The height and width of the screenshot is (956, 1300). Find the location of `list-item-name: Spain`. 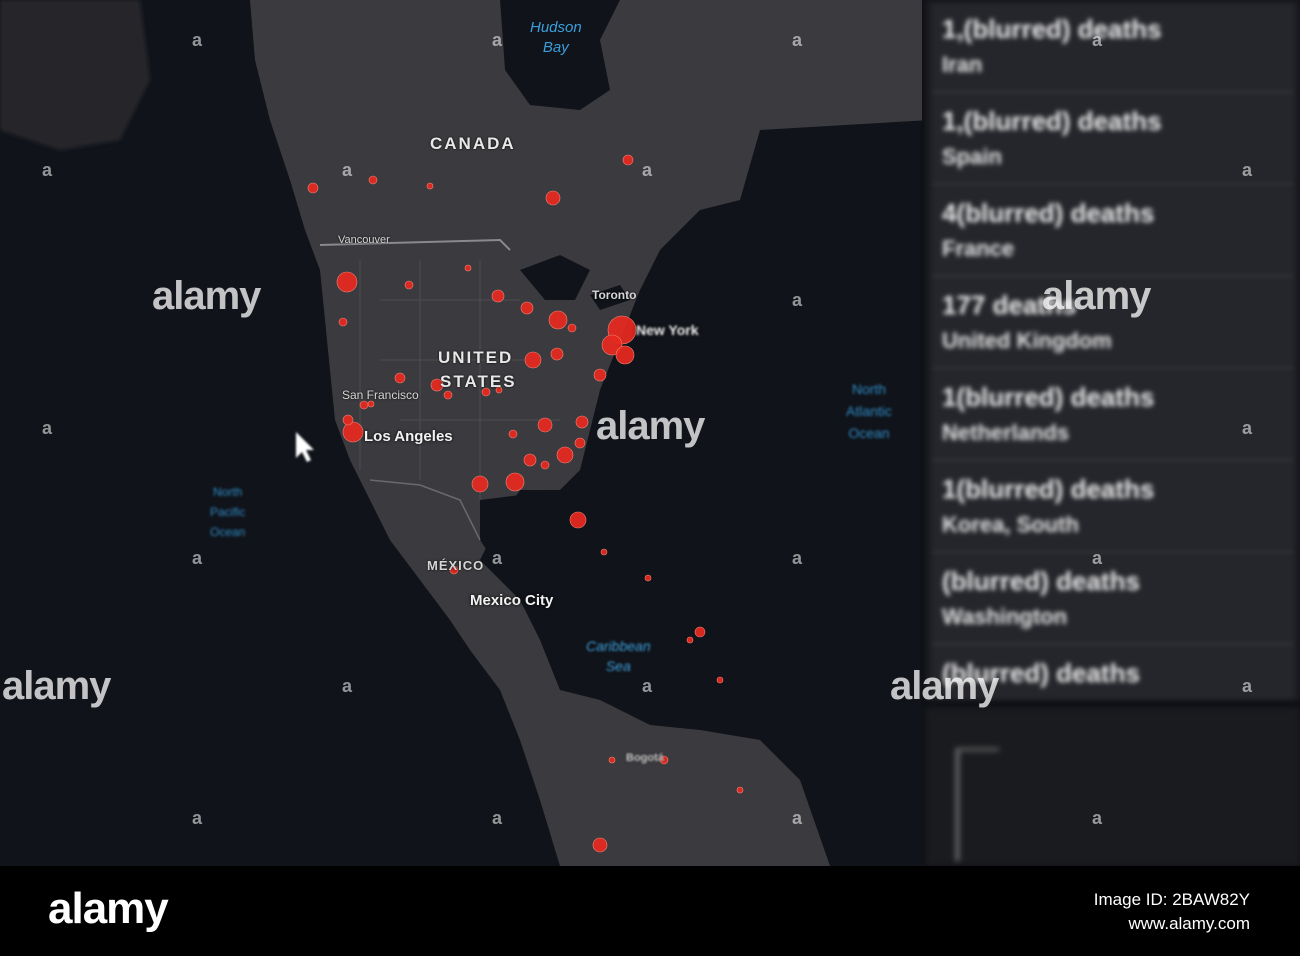

list-item-name: Spain is located at coordinates (972, 156).